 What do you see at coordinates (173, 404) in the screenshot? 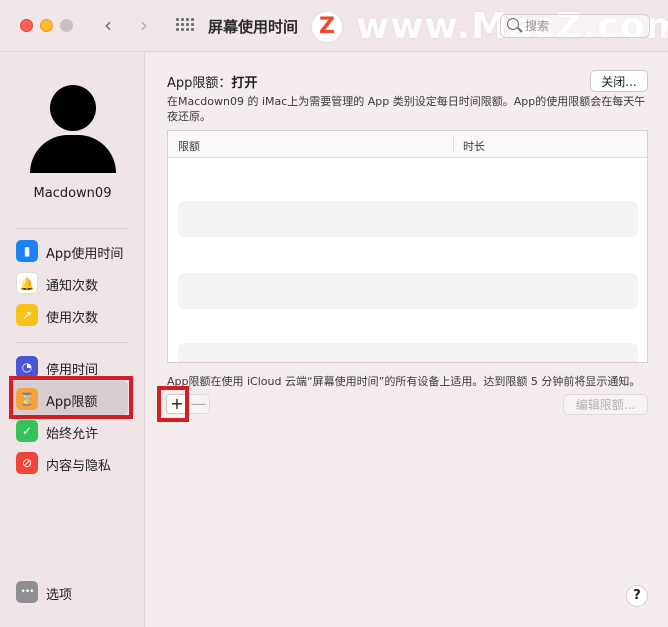
I see `highlight-box-add` at bounding box center [173, 404].